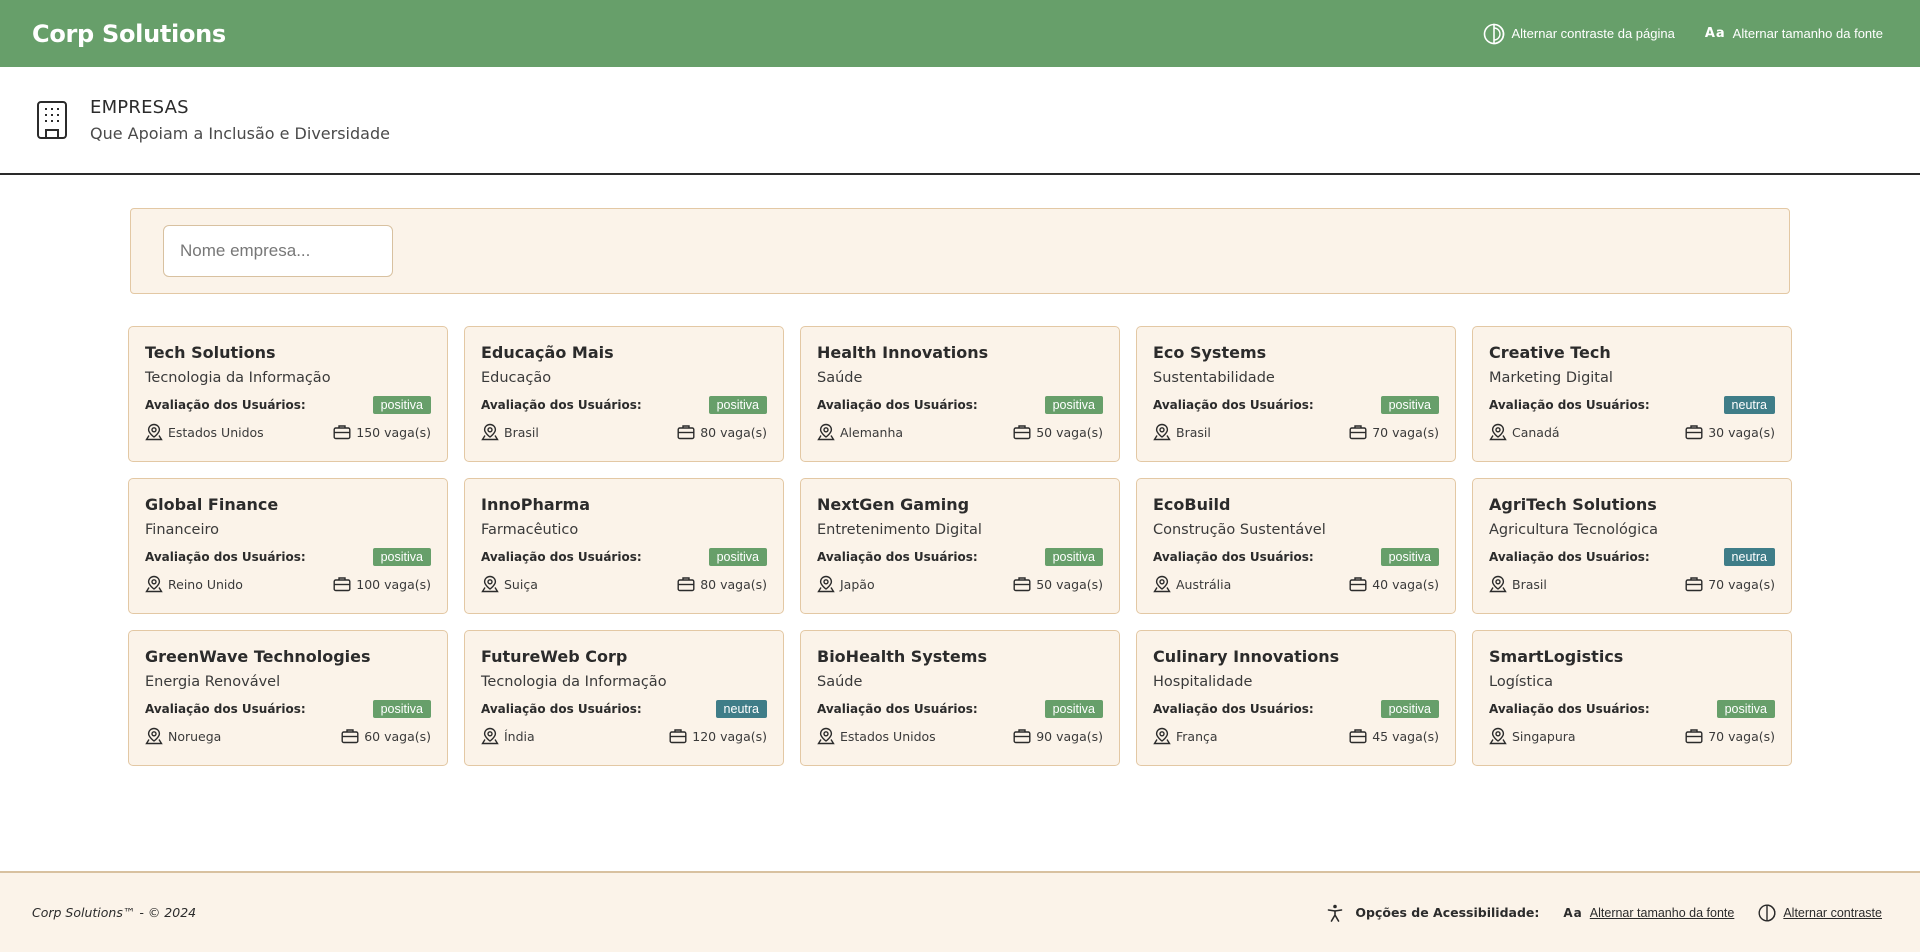  I want to click on brand-logo: Corp Solutions, so click(129, 34).